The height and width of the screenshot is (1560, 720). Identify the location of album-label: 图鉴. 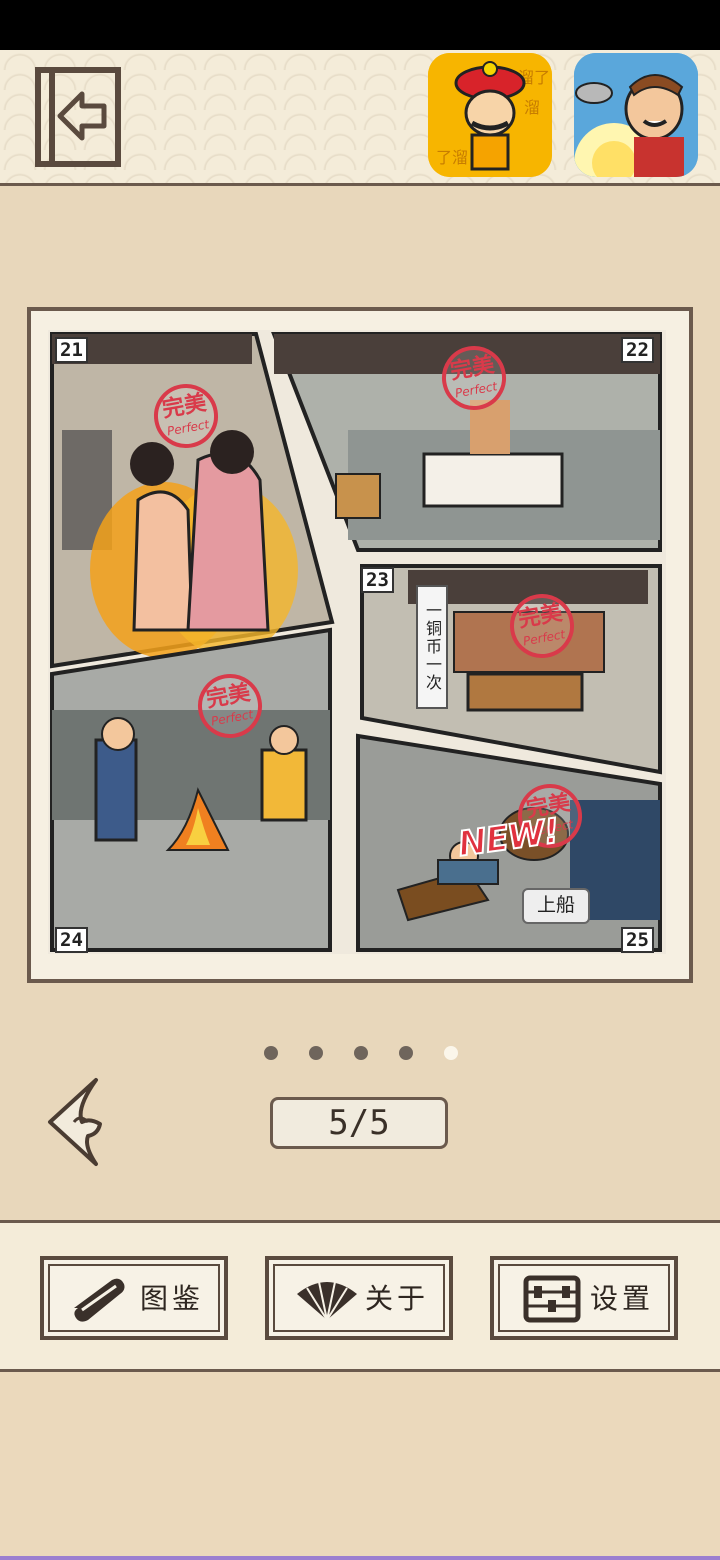
(172, 1298).